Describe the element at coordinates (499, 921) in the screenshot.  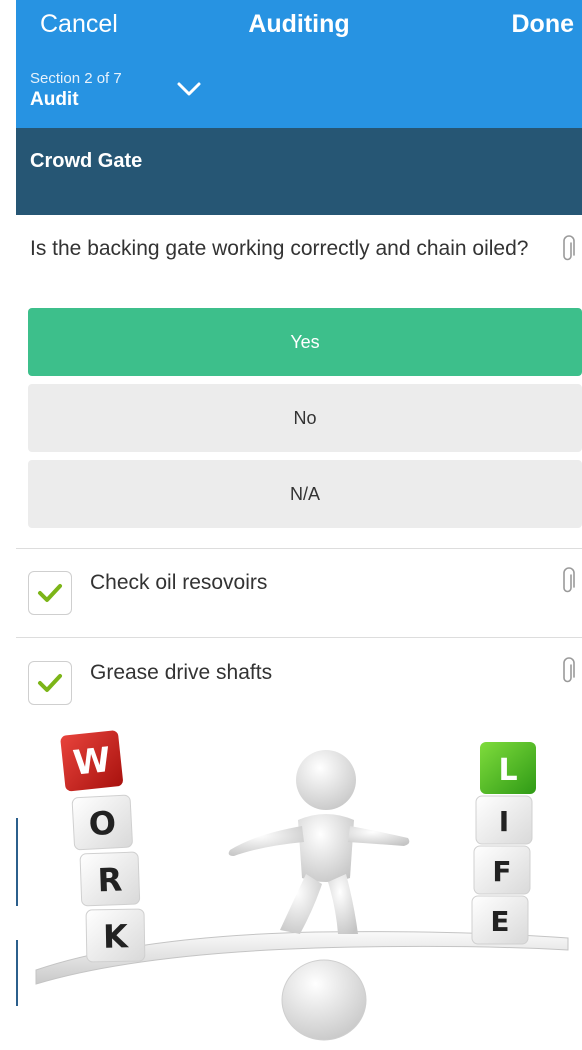
I see `cube-letter: E` at that location.